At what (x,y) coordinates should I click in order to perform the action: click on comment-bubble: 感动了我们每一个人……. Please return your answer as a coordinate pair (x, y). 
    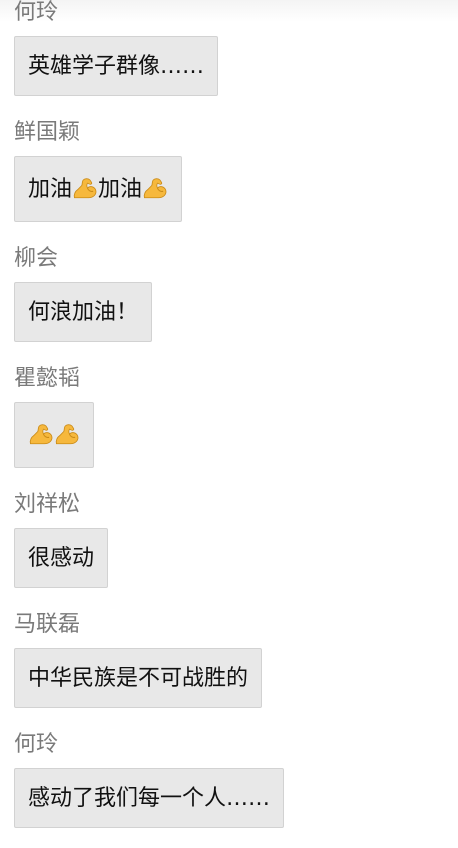
    Looking at the image, I should click on (149, 798).